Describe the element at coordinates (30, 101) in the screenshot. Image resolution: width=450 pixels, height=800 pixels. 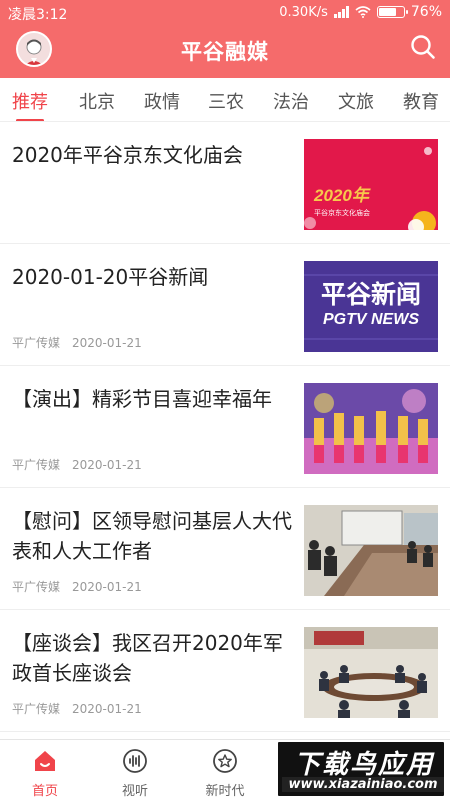
I see `tab-recommend: 推荐` at that location.